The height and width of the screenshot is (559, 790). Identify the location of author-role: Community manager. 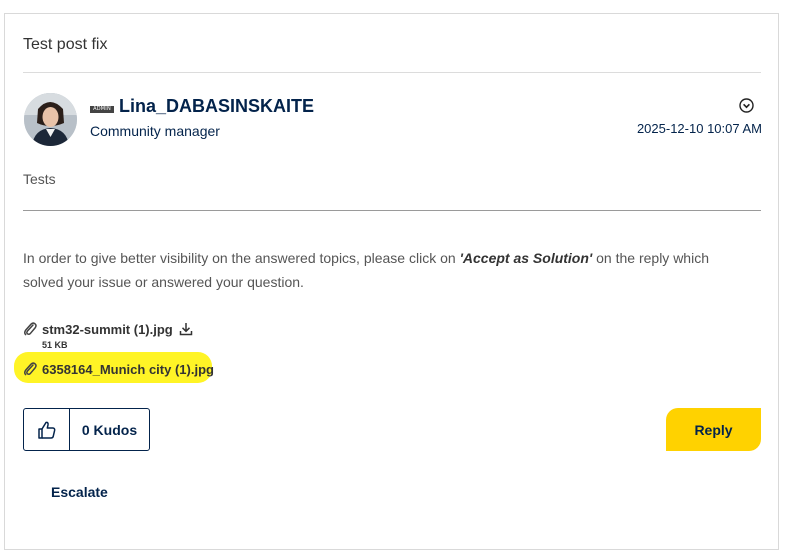
(155, 131).